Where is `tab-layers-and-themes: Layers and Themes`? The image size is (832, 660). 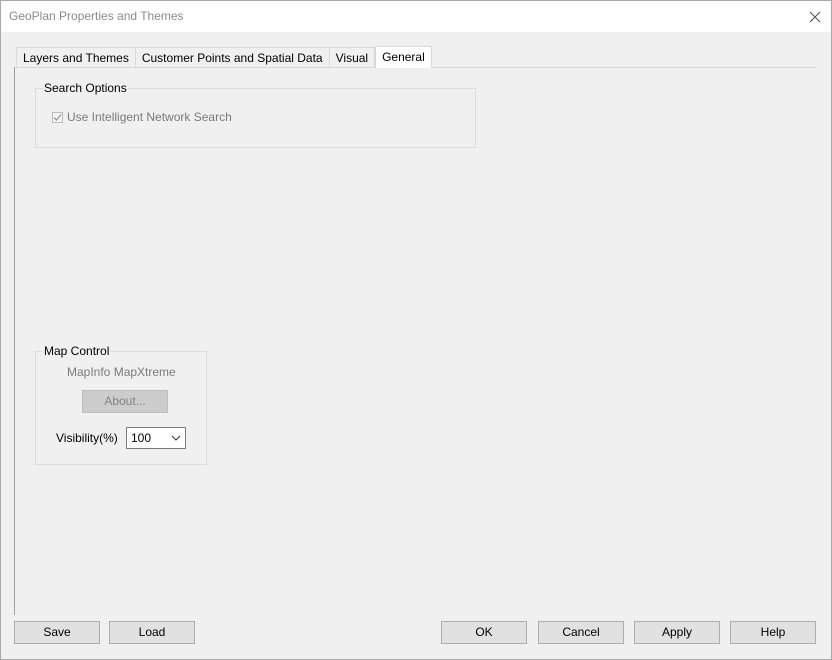
tab-layers-and-themes: Layers and Themes is located at coordinates (76, 57).